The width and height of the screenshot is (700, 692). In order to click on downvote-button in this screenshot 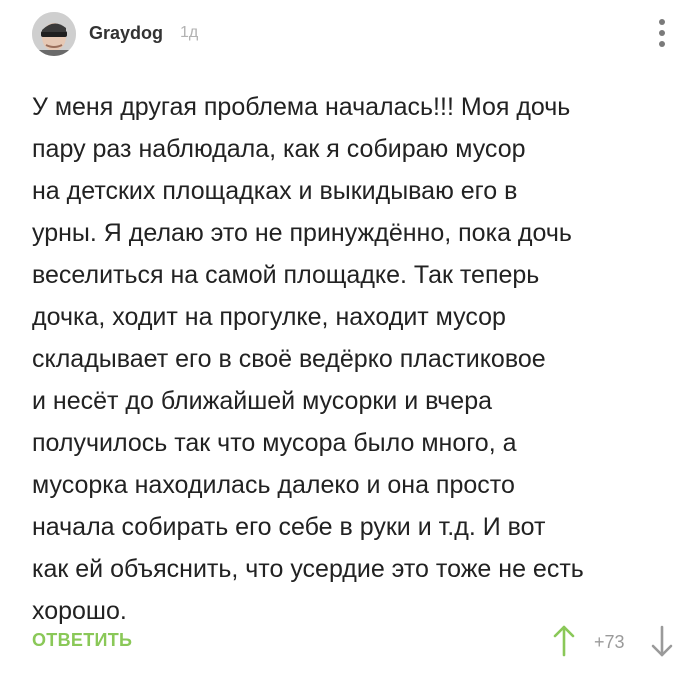, I will do `click(662, 641)`.